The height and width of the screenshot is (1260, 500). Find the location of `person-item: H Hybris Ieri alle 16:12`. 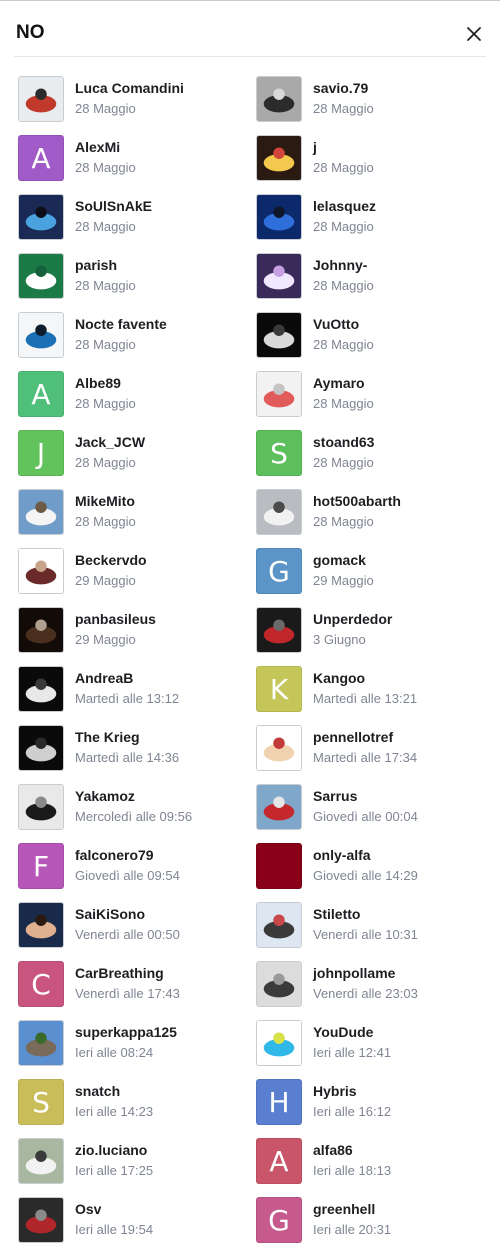

person-item: H Hybris Ieri alle 16:12 is located at coordinates (375, 1102).